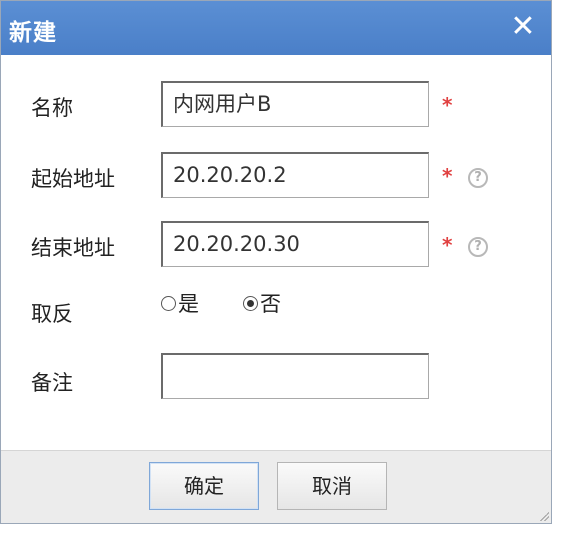 The width and height of the screenshot is (564, 534). I want to click on name-label: 名称, so click(52, 108).